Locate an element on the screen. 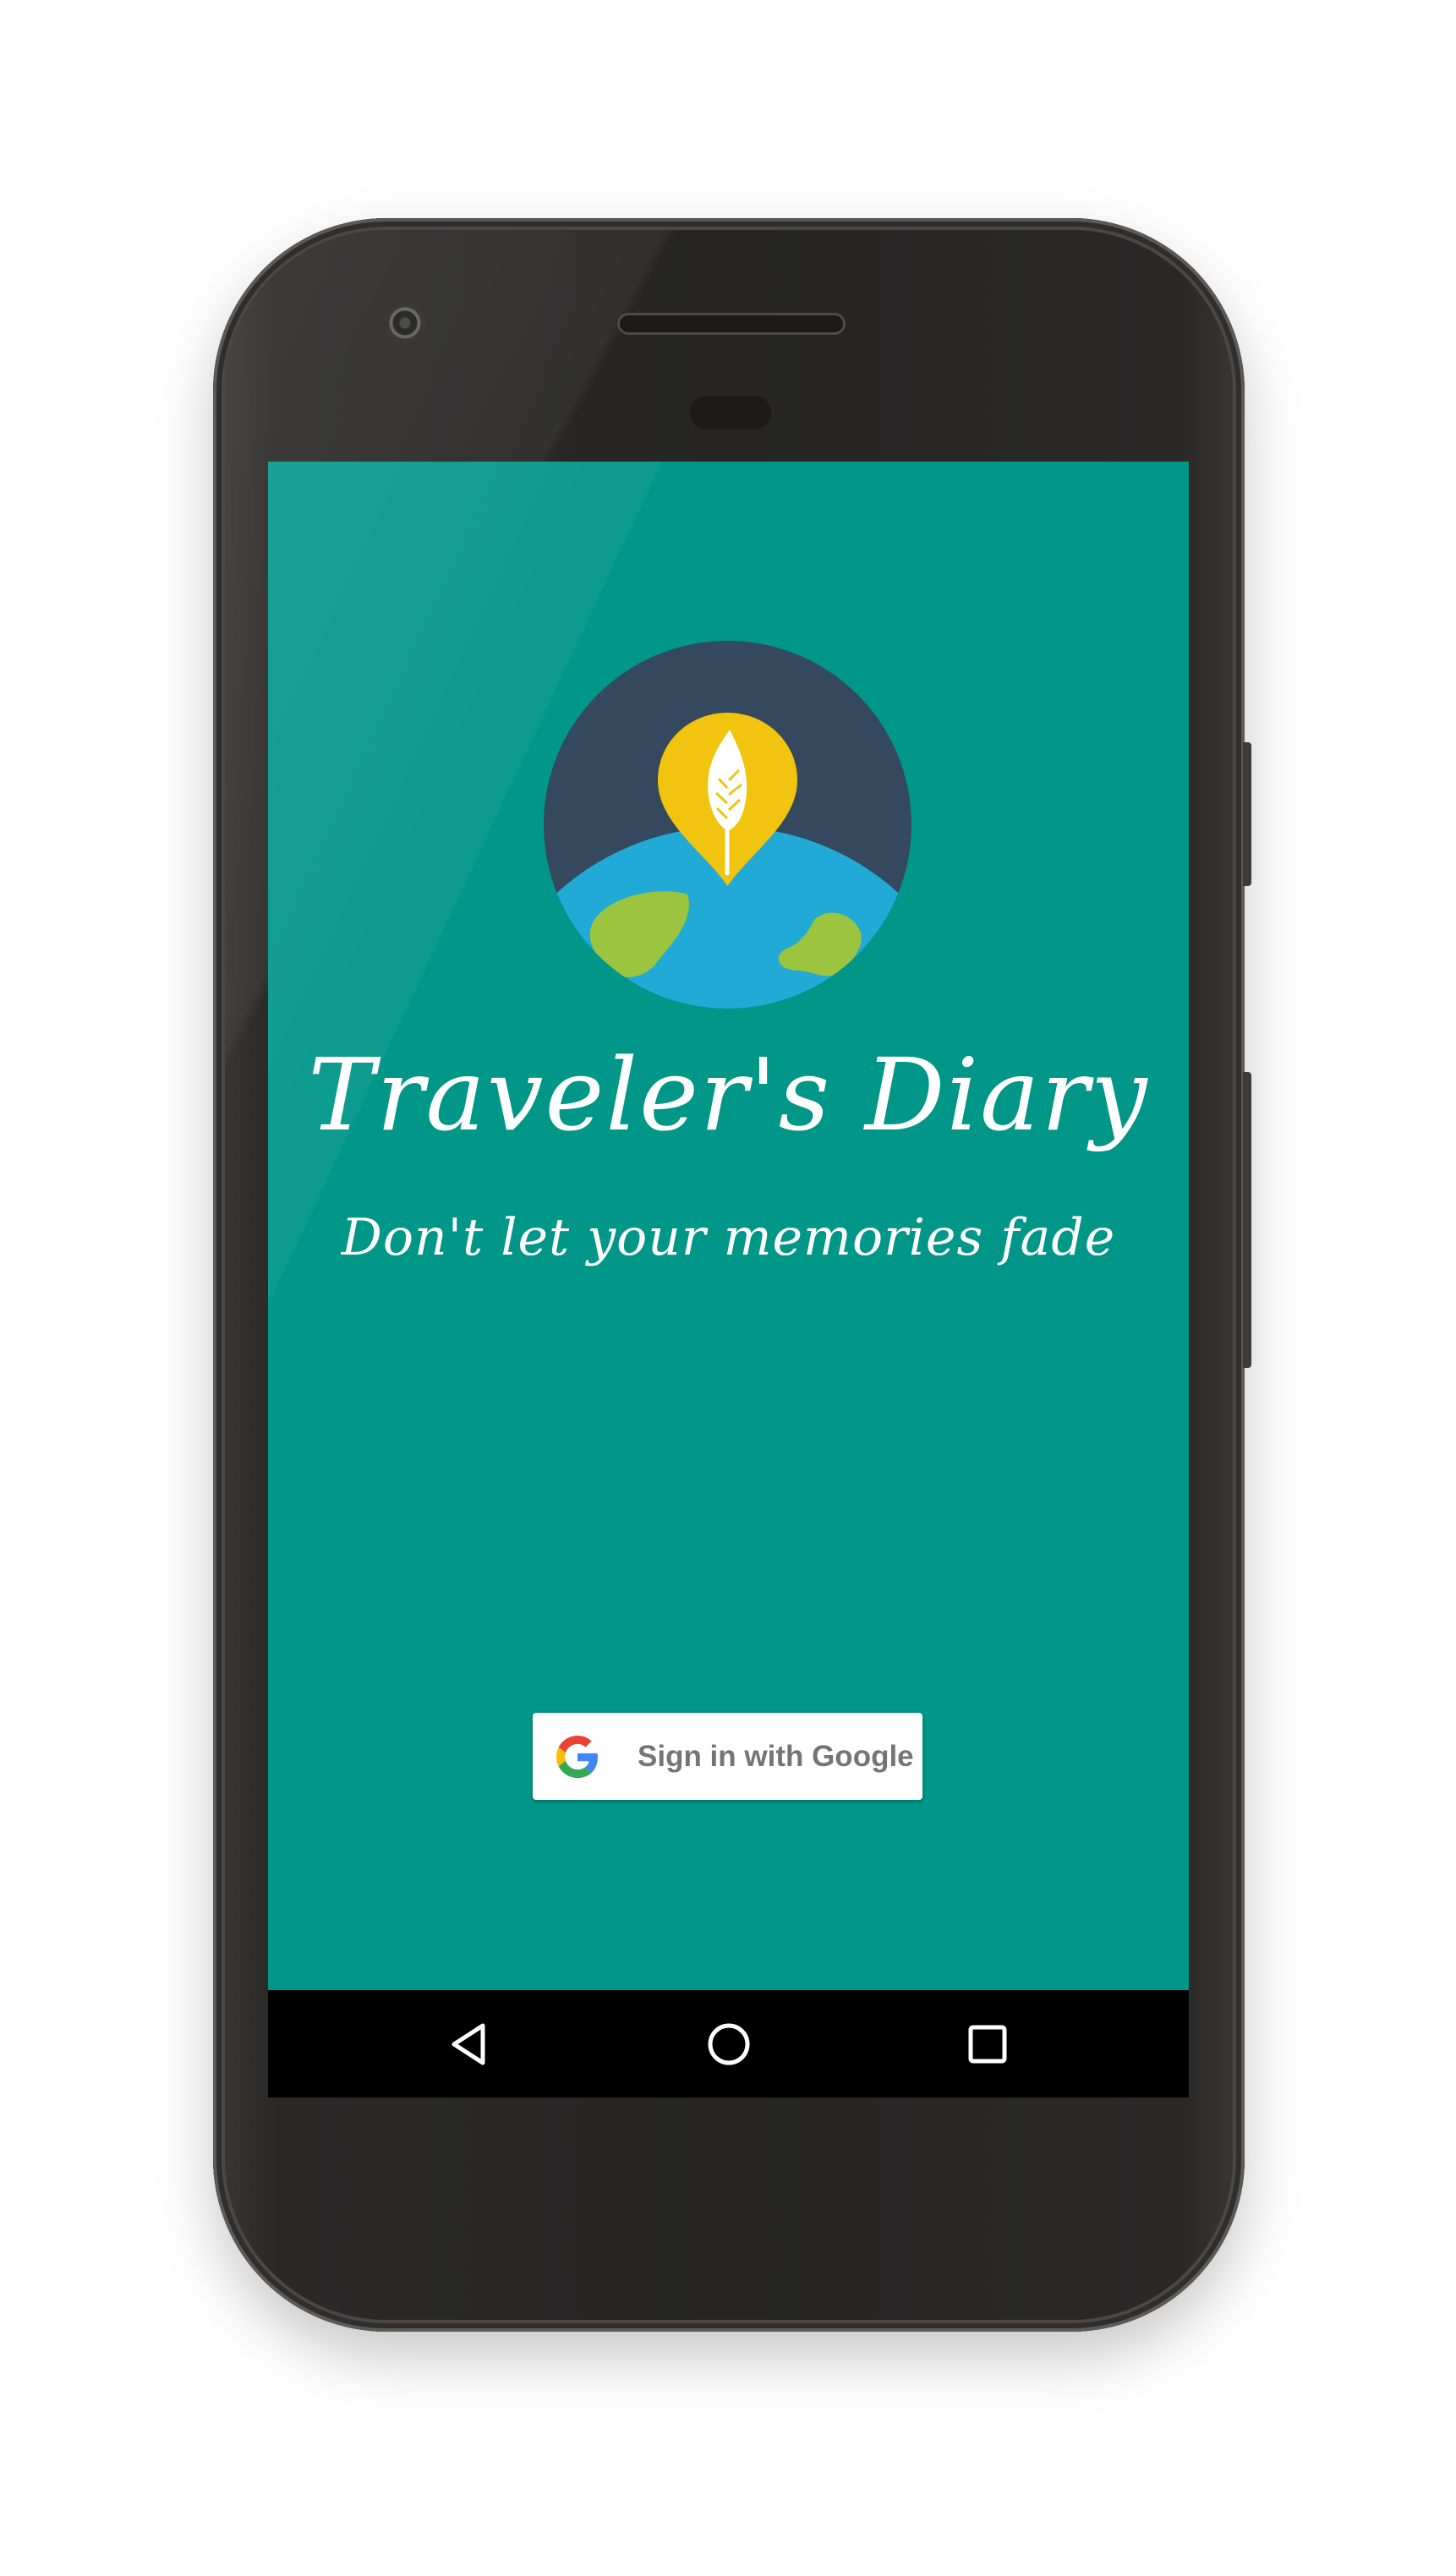 This screenshot has height=2576, width=1456. front-camera is located at coordinates (405, 323).